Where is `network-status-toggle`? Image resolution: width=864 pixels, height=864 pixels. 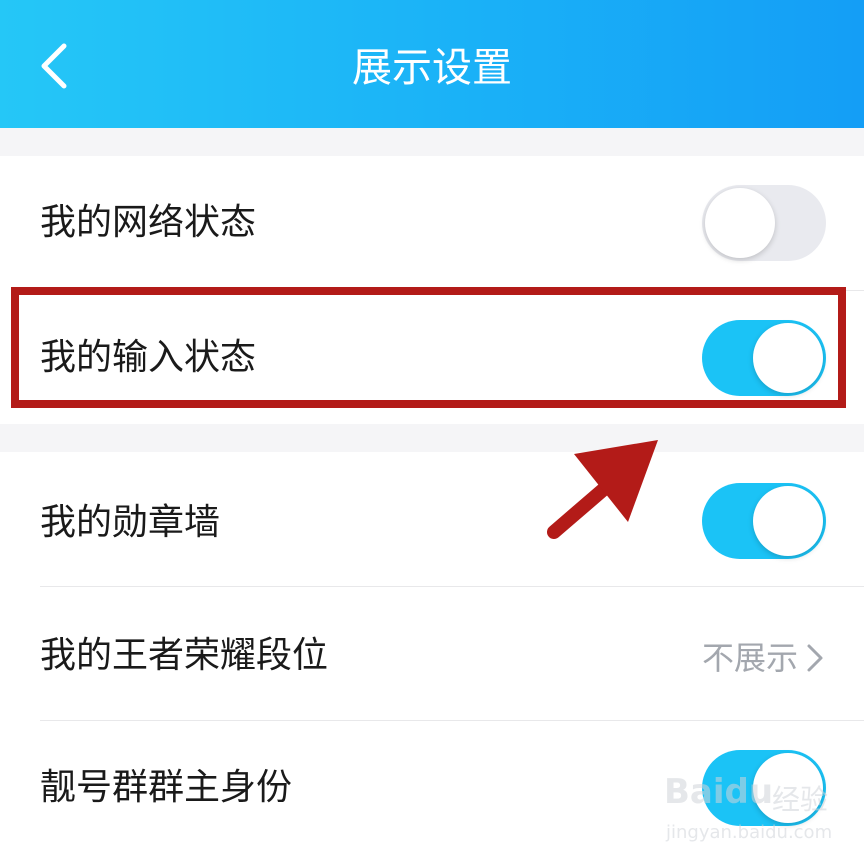 network-status-toggle is located at coordinates (764, 223).